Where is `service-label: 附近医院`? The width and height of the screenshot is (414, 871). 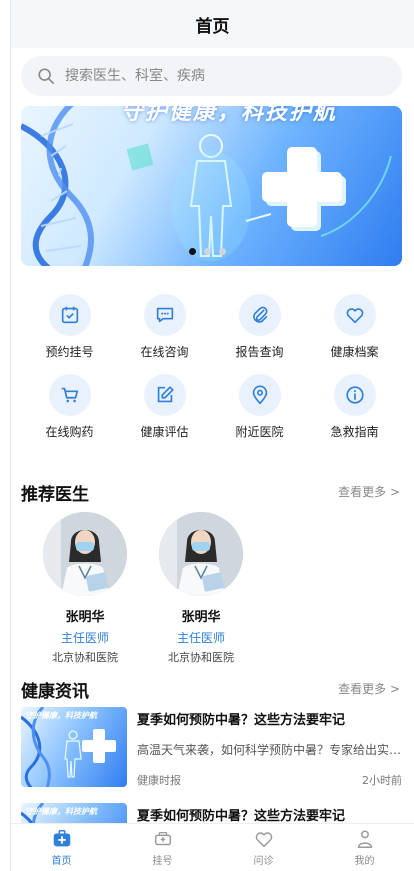 service-label: 附近医院 is located at coordinates (259, 432).